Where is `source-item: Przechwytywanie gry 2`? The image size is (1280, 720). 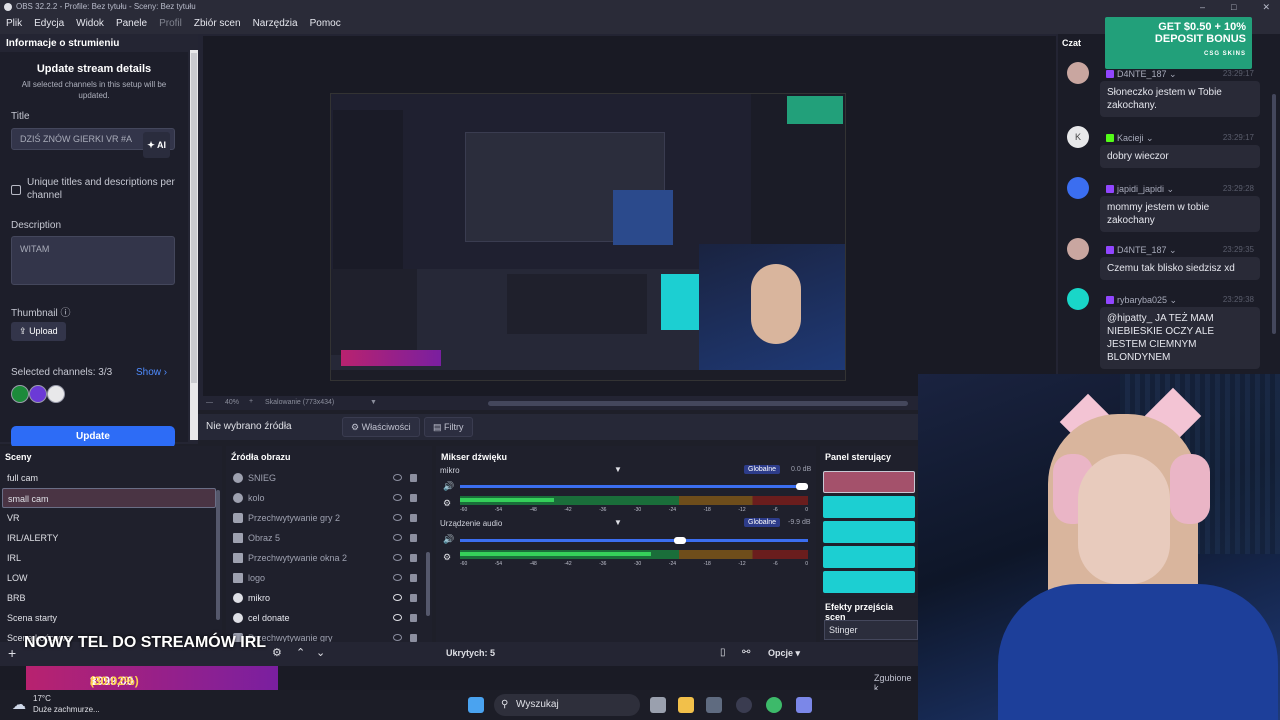 source-item: Przechwytywanie gry 2 is located at coordinates (329, 518).